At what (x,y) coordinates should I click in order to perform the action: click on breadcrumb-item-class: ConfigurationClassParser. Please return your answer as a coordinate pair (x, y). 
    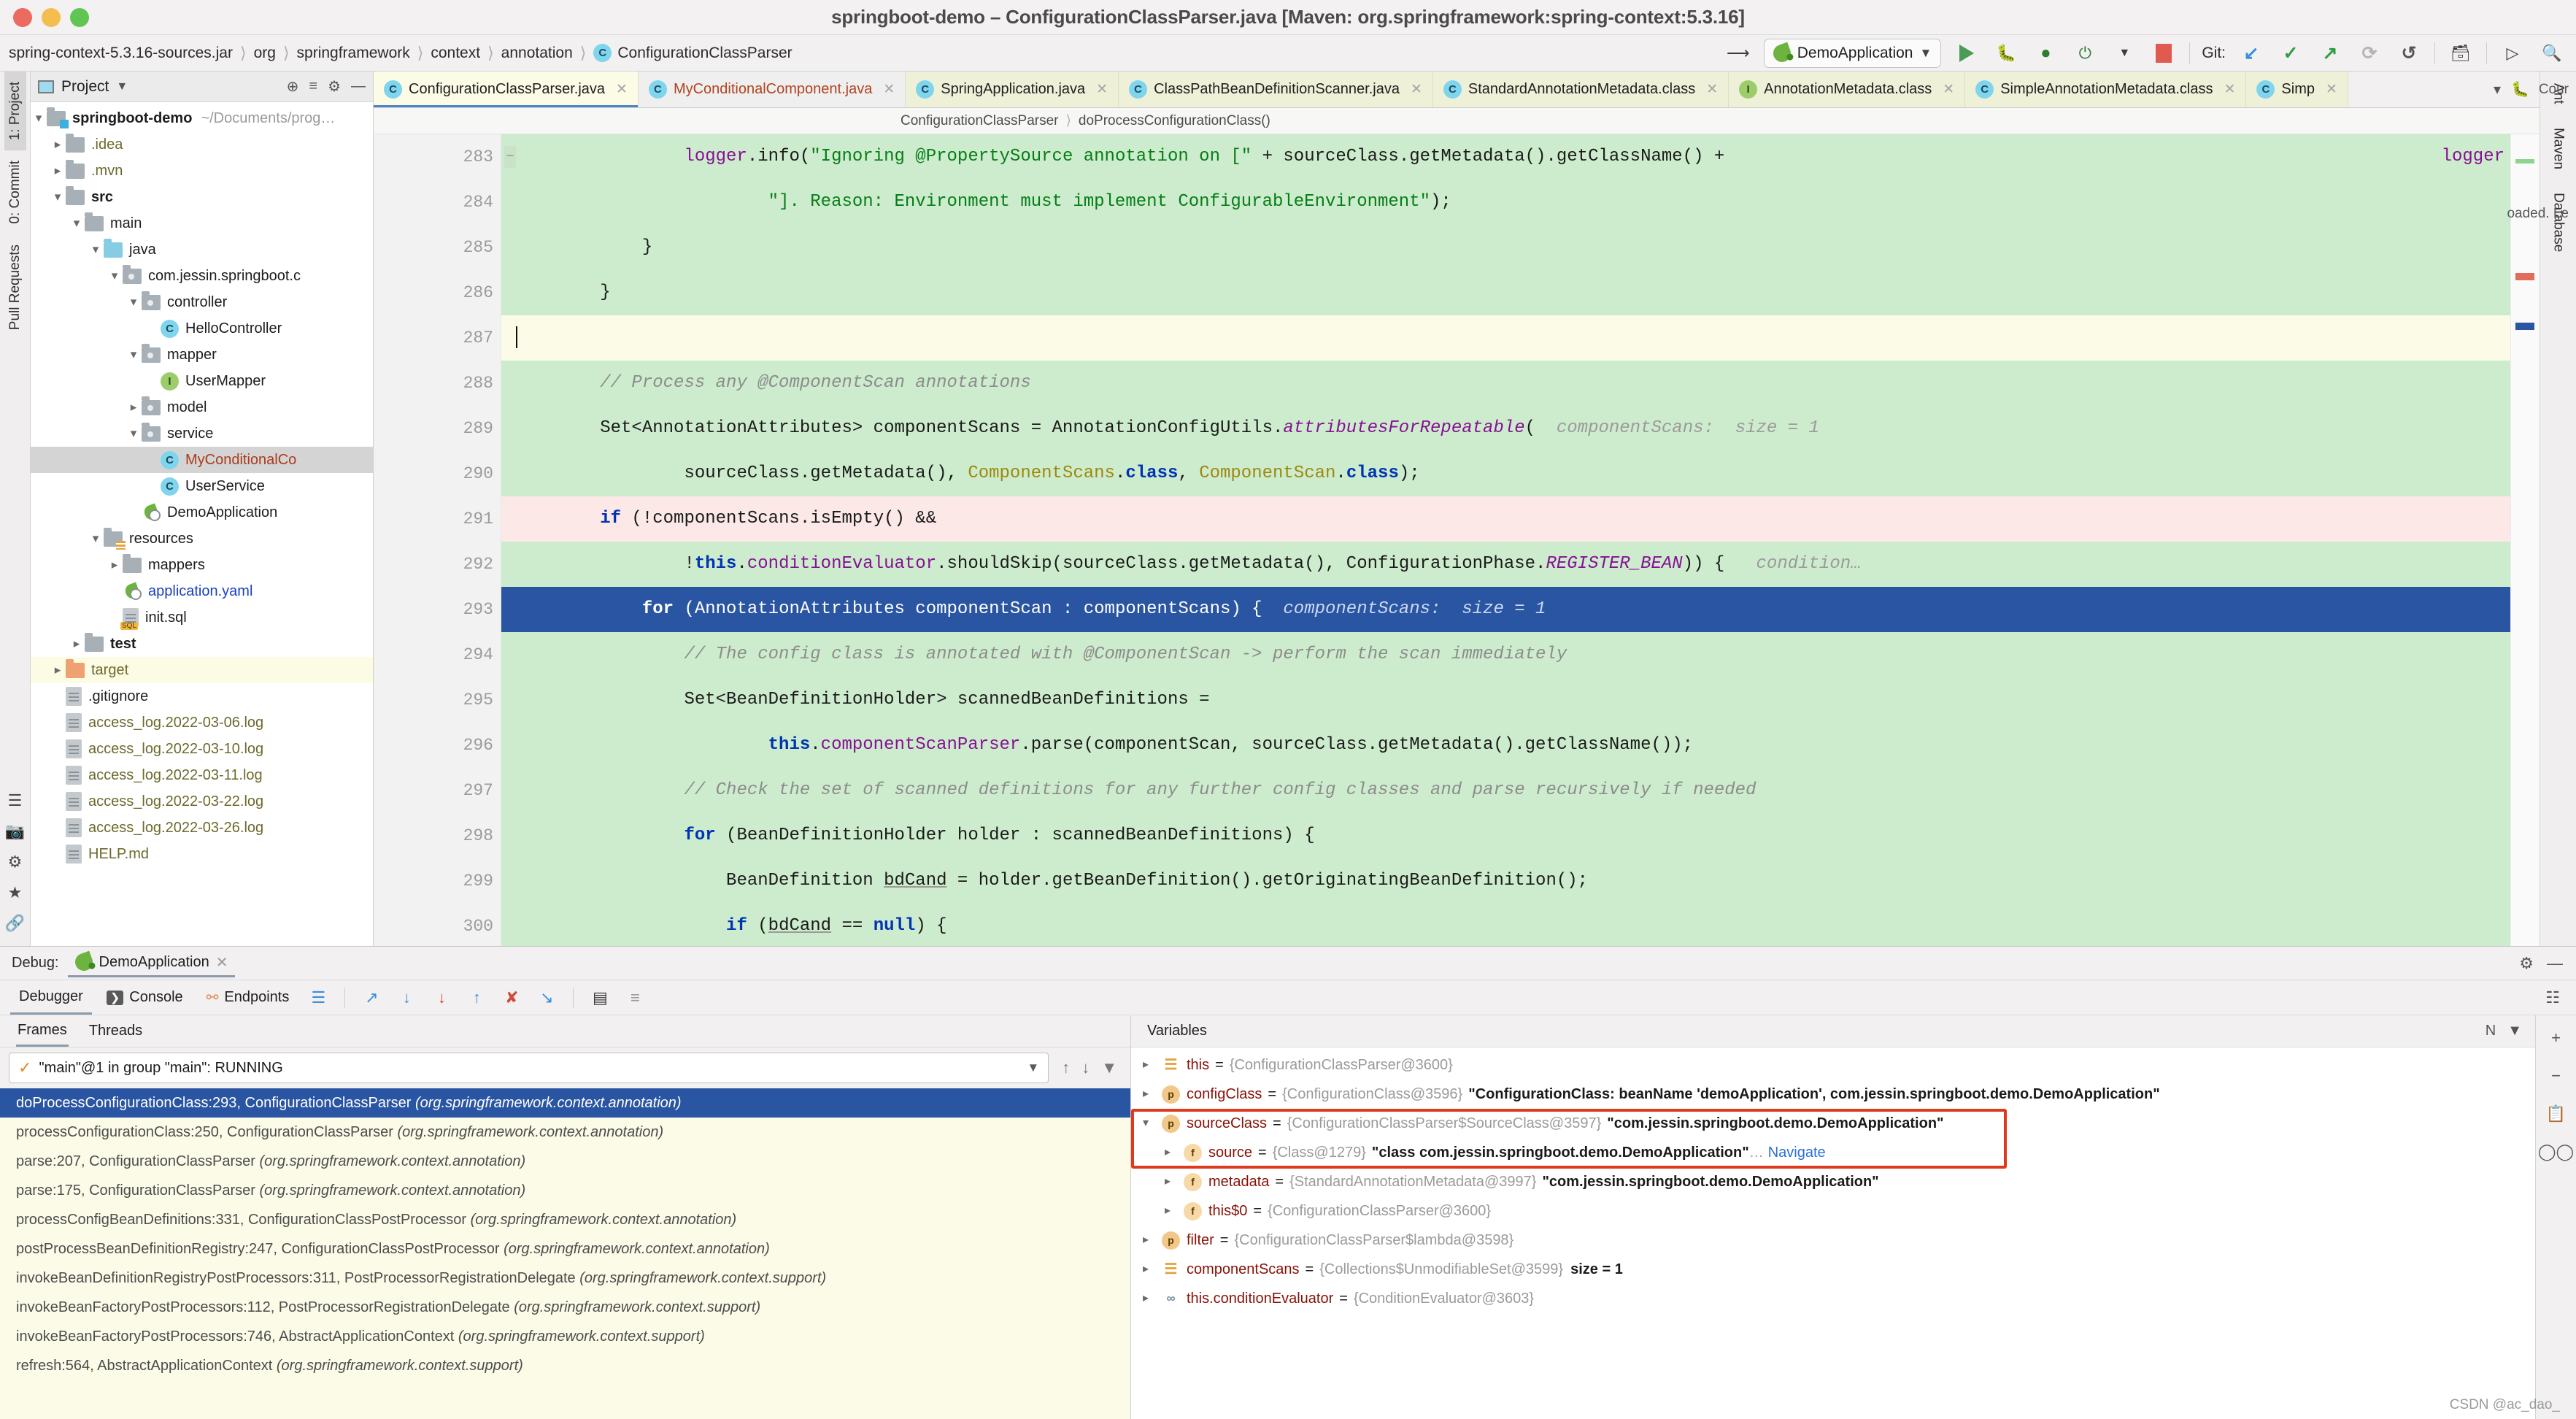
    Looking at the image, I should click on (704, 53).